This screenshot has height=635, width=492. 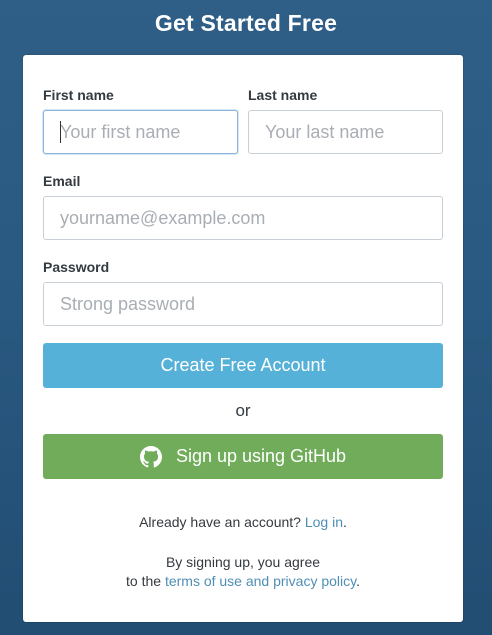 I want to click on email-input, so click(x=243, y=218).